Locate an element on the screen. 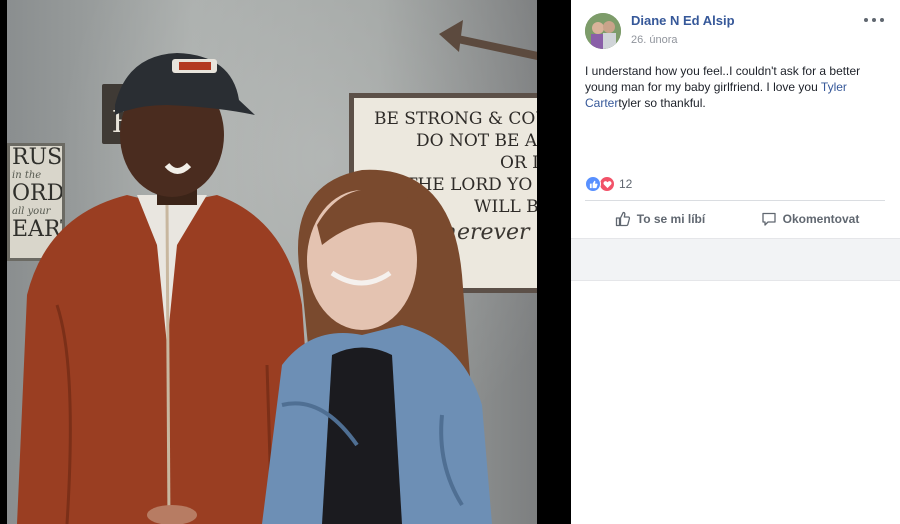  comment-button-label: Okomentovat is located at coordinates (821, 219).